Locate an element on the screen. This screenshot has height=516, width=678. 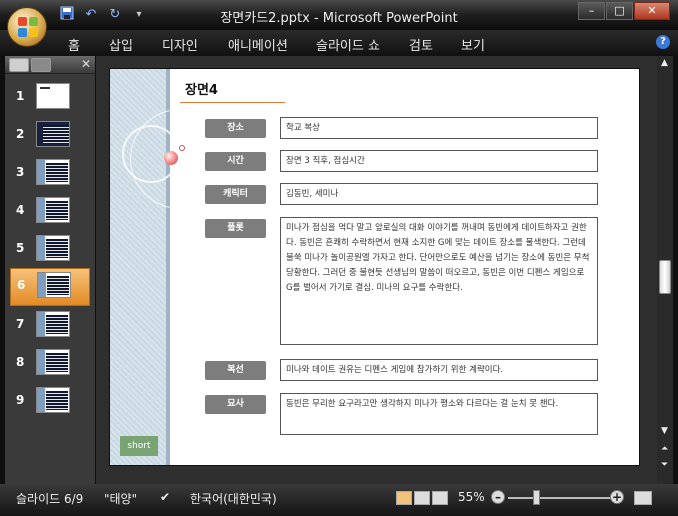
window-title: 장면카드2.pptx - Microsoft PowerPoint is located at coordinates (339, 18).